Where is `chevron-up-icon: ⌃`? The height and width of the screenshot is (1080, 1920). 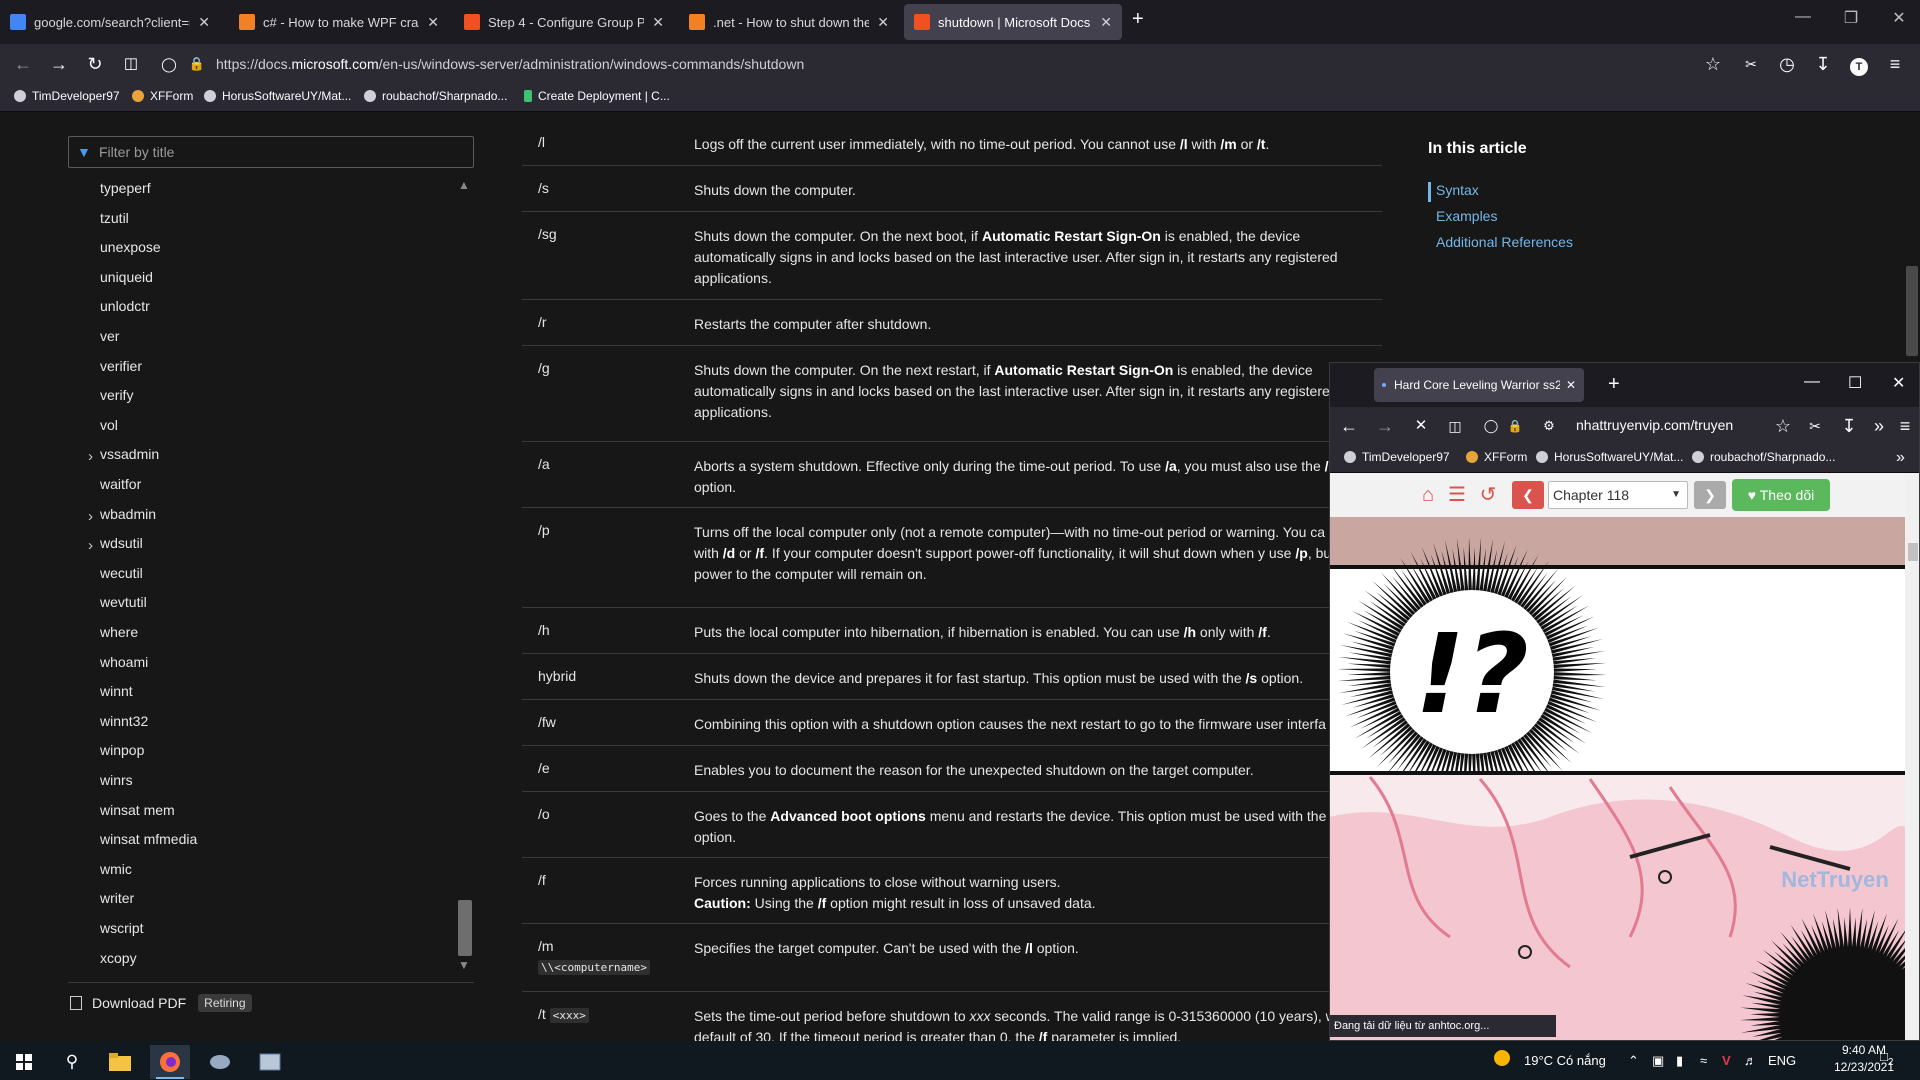 chevron-up-icon: ⌃ is located at coordinates (1633, 1061).